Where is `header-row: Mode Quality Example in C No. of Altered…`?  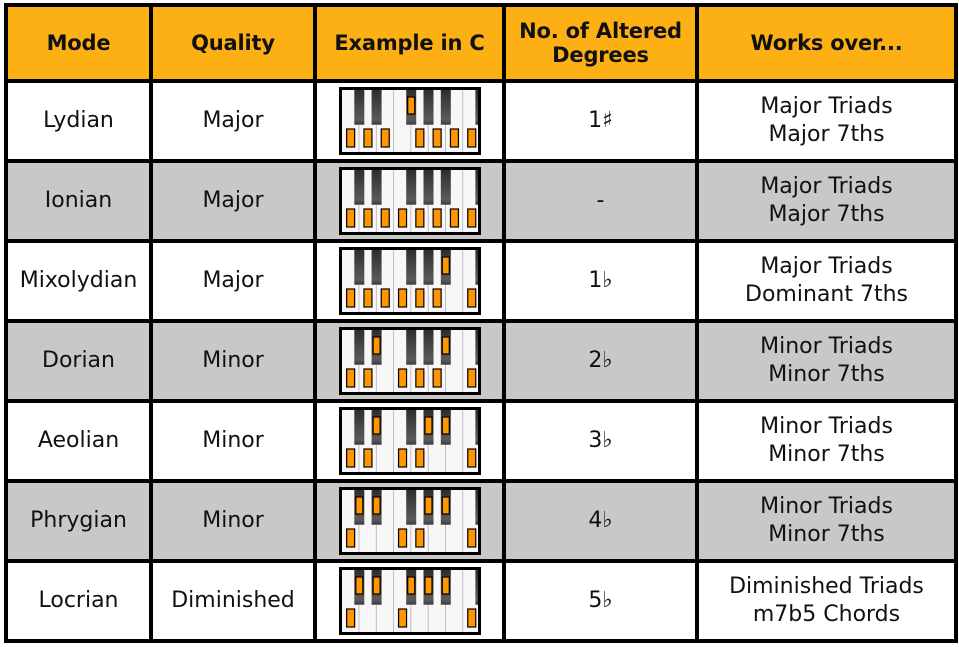 header-row: Mode Quality Example in C No. of Altered… is located at coordinates (481, 43).